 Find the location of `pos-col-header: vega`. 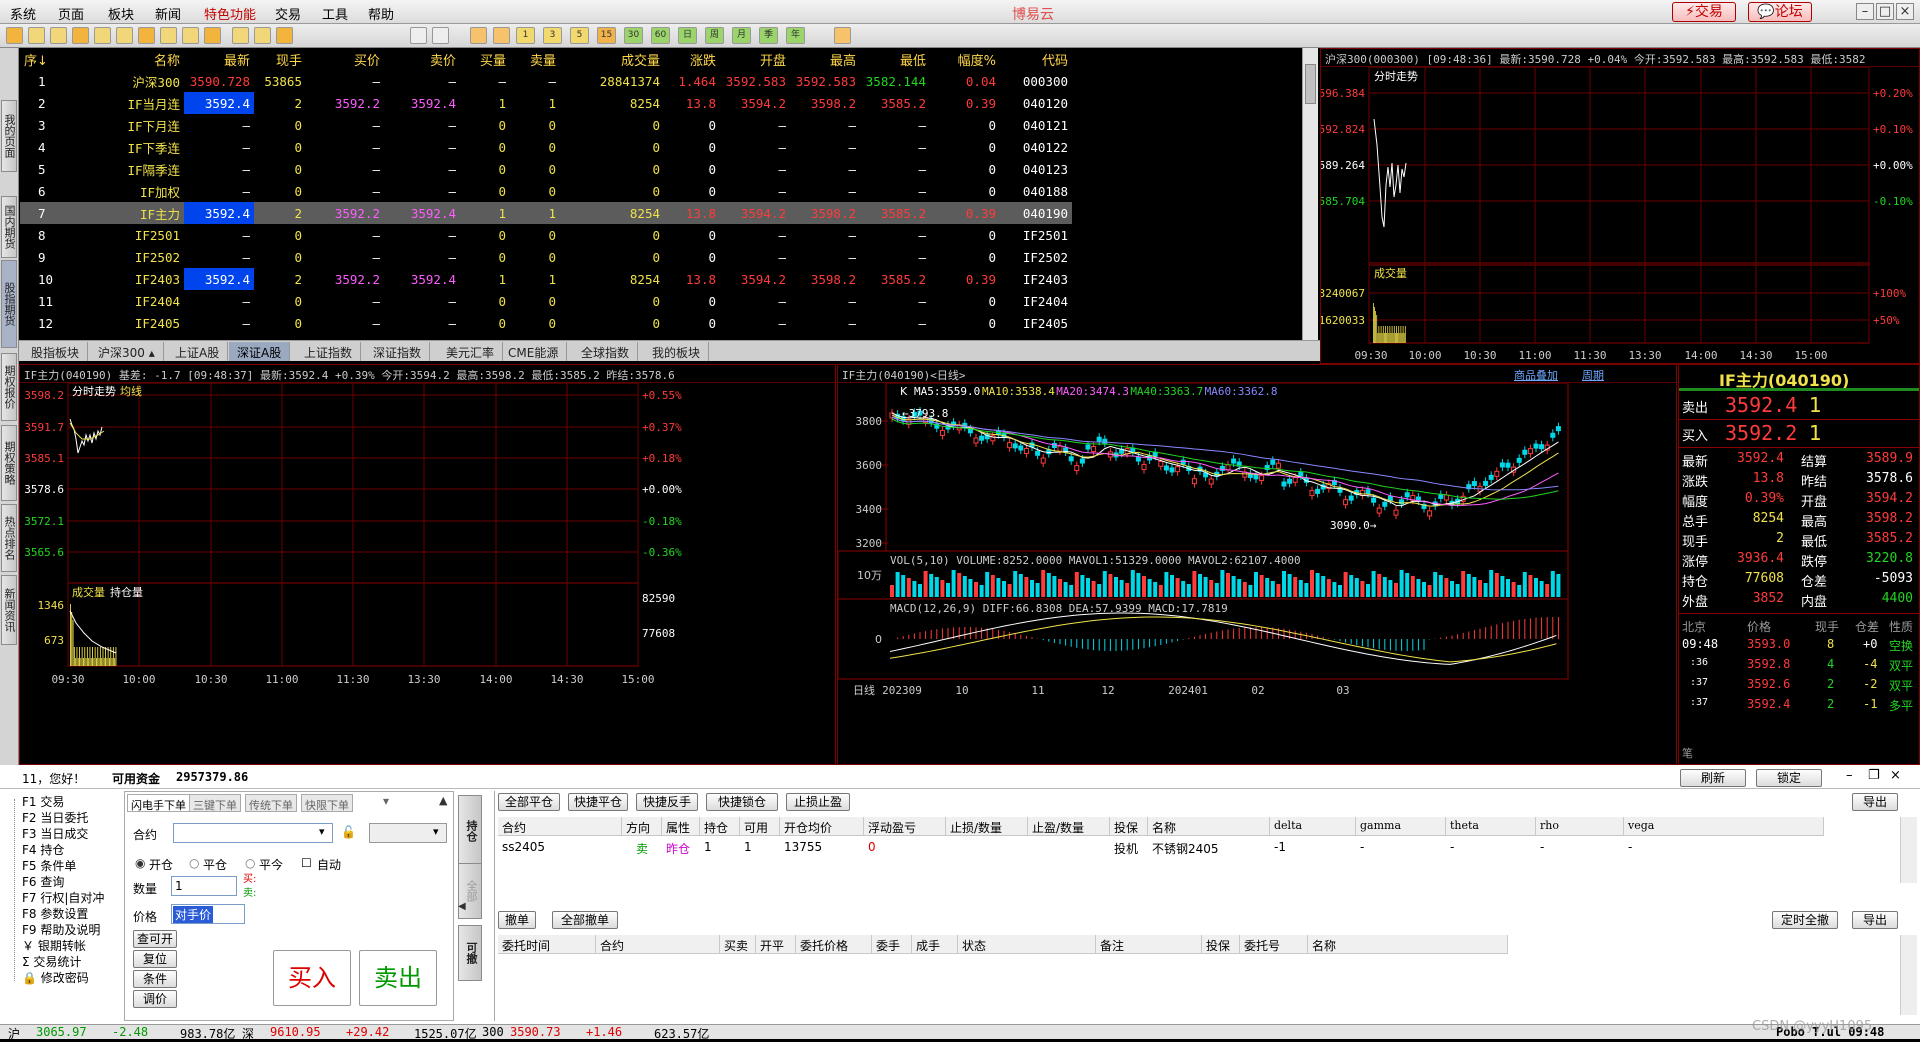

pos-col-header: vega is located at coordinates (1724, 826).